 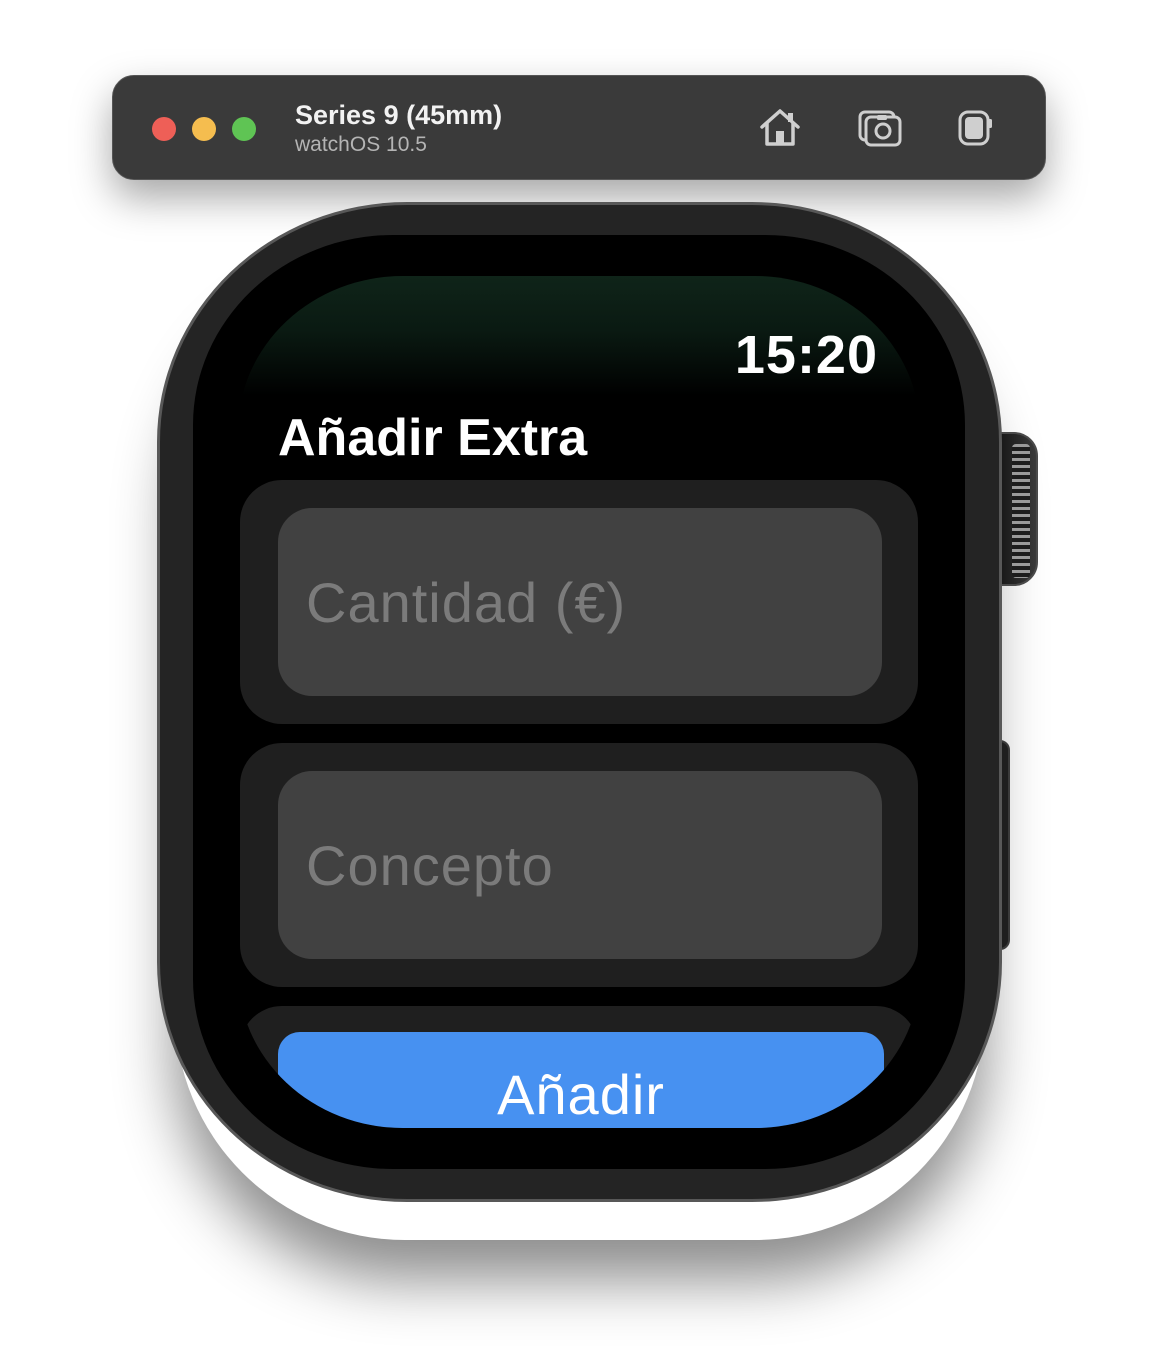 I want to click on amount-placeholder: Cantidad (€), so click(x=466, y=602).